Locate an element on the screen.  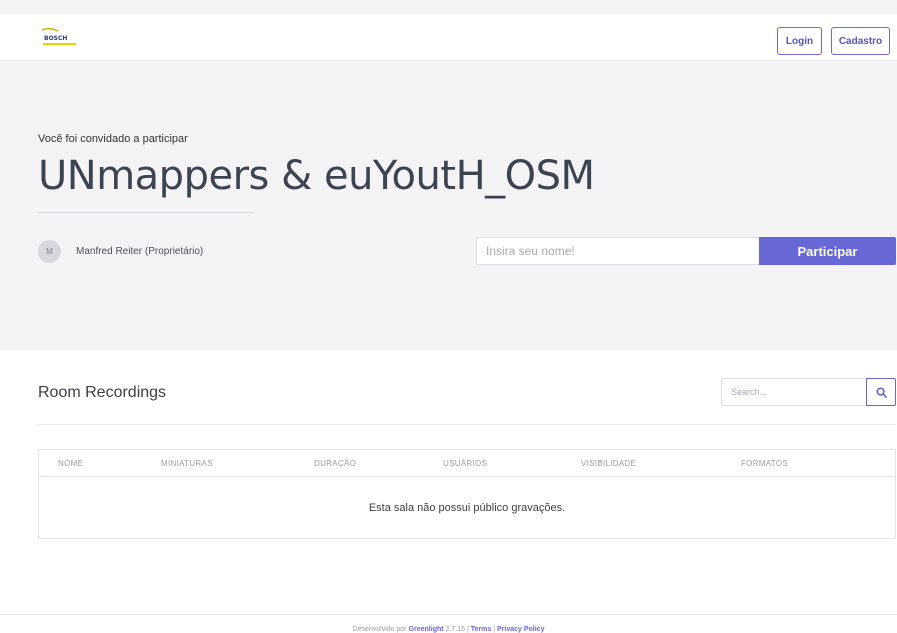
empty-state-message: Esta sala não possui público gravações. is located at coordinates (467, 508).